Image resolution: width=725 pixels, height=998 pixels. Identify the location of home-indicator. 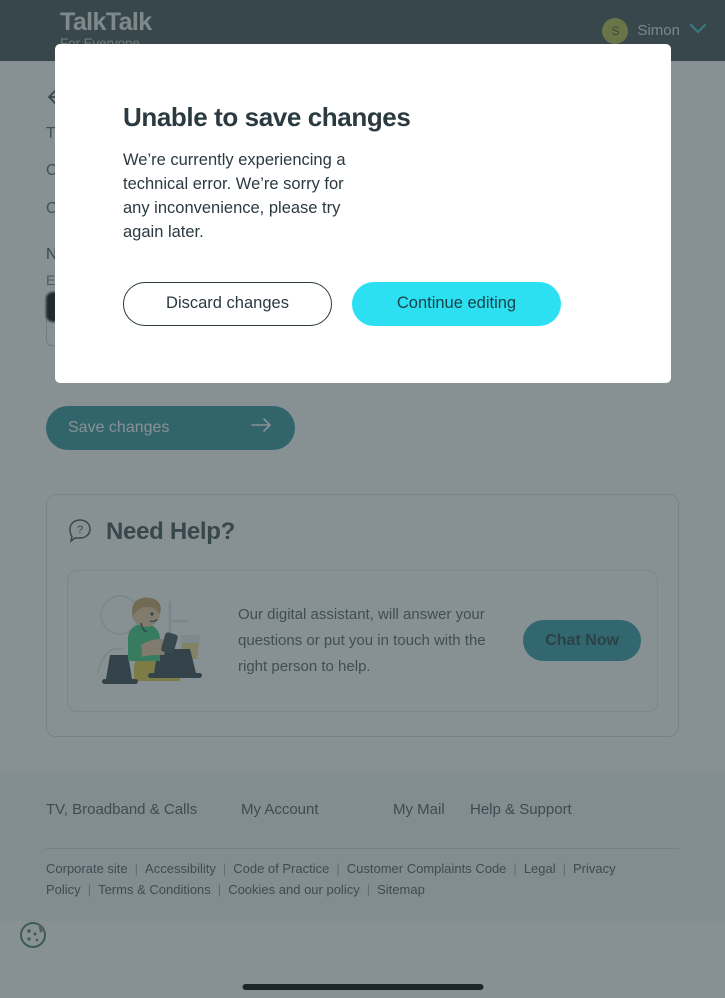
(362, 987).